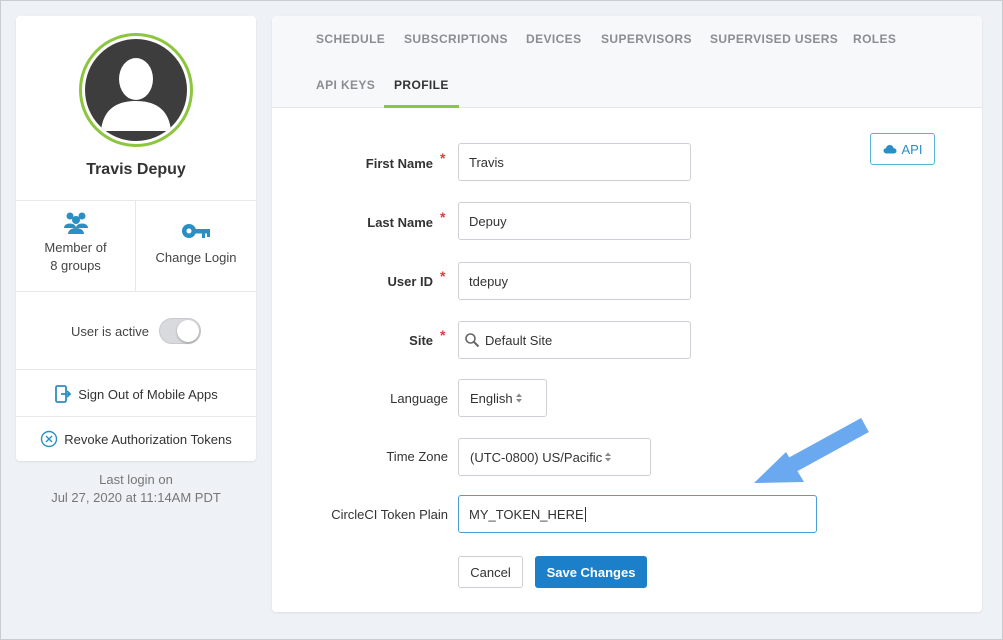 Image resolution: width=1003 pixels, height=640 pixels. I want to click on token-input: MY_TOKEN_HERE, so click(637, 514).